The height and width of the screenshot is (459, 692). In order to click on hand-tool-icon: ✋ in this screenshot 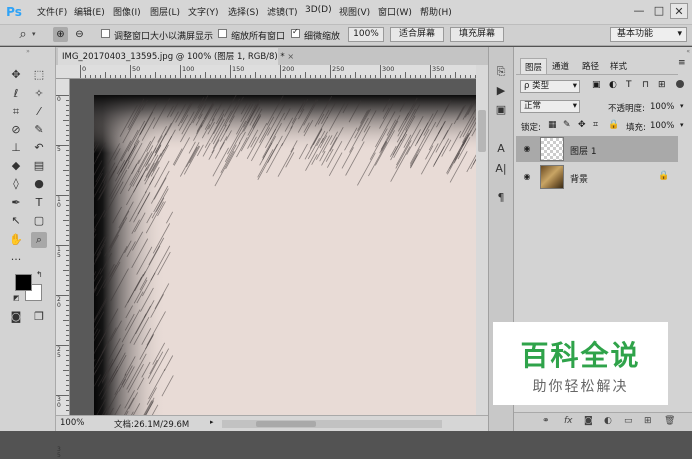, I will do `click(16, 240)`.